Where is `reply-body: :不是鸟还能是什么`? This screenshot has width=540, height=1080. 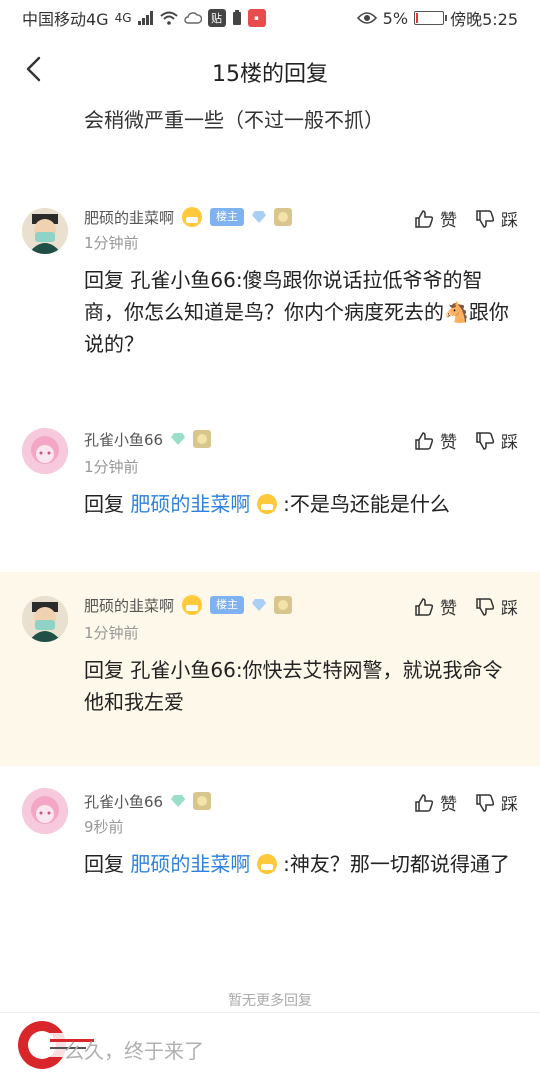 reply-body: :不是鸟还能是什么 is located at coordinates (366, 504).